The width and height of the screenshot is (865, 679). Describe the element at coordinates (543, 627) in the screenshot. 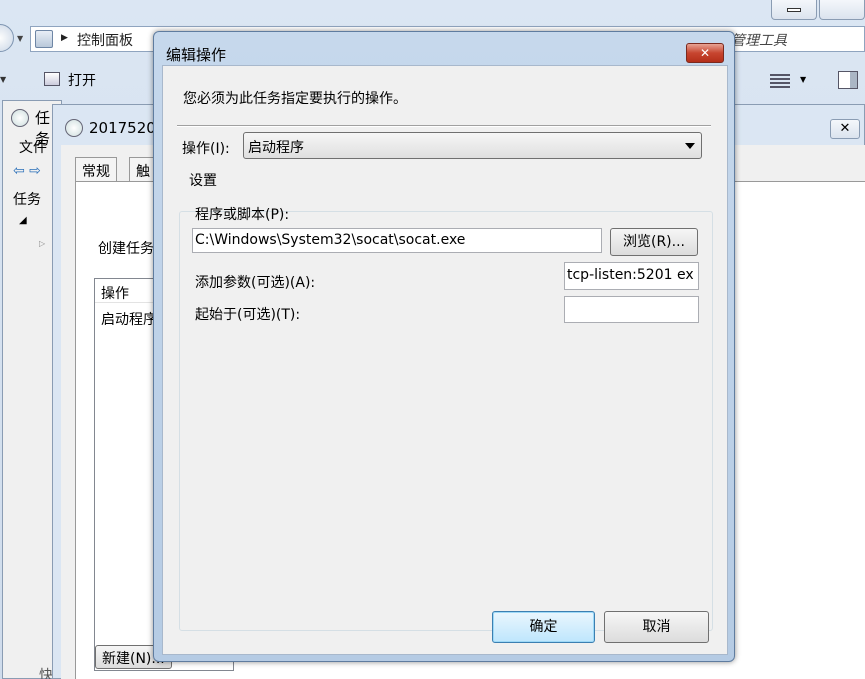

I see `ok-button: 确定` at that location.